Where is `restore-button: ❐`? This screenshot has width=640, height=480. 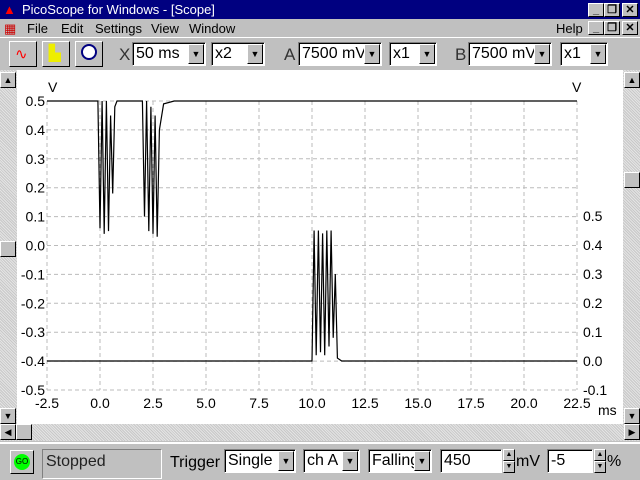
restore-button: ❐ is located at coordinates (612, 10).